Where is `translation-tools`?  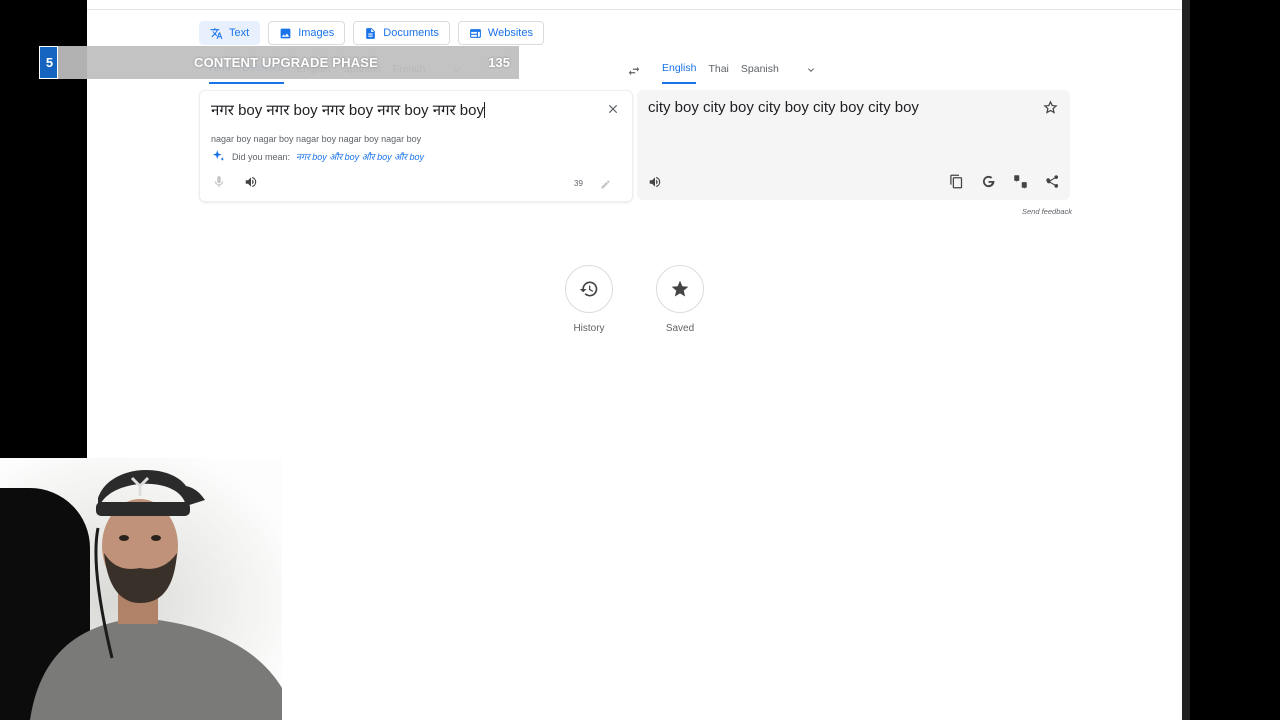 translation-tools is located at coordinates (1004, 181).